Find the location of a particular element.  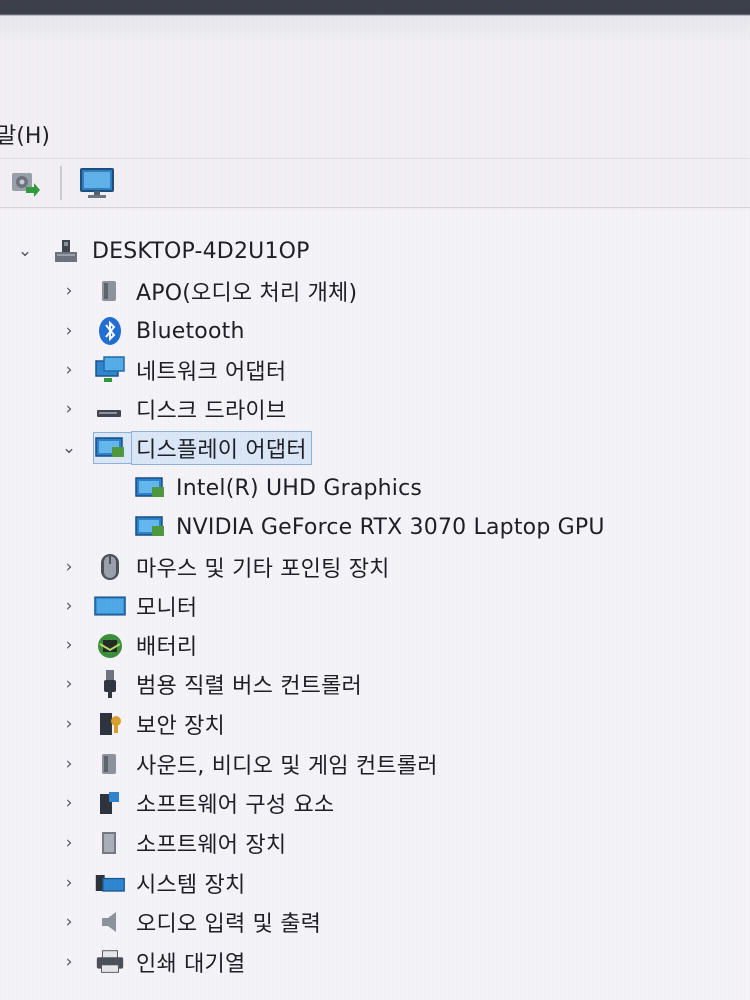

tree-item-print-queue: › 인쇄 대기열 is located at coordinates (151, 962).